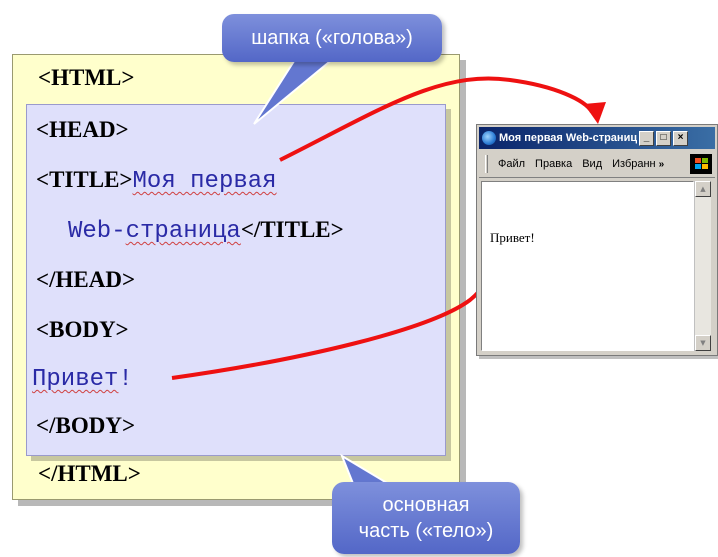  What do you see at coordinates (512, 237) in the screenshot?
I see `browser-page-text: Привет!` at bounding box center [512, 237].